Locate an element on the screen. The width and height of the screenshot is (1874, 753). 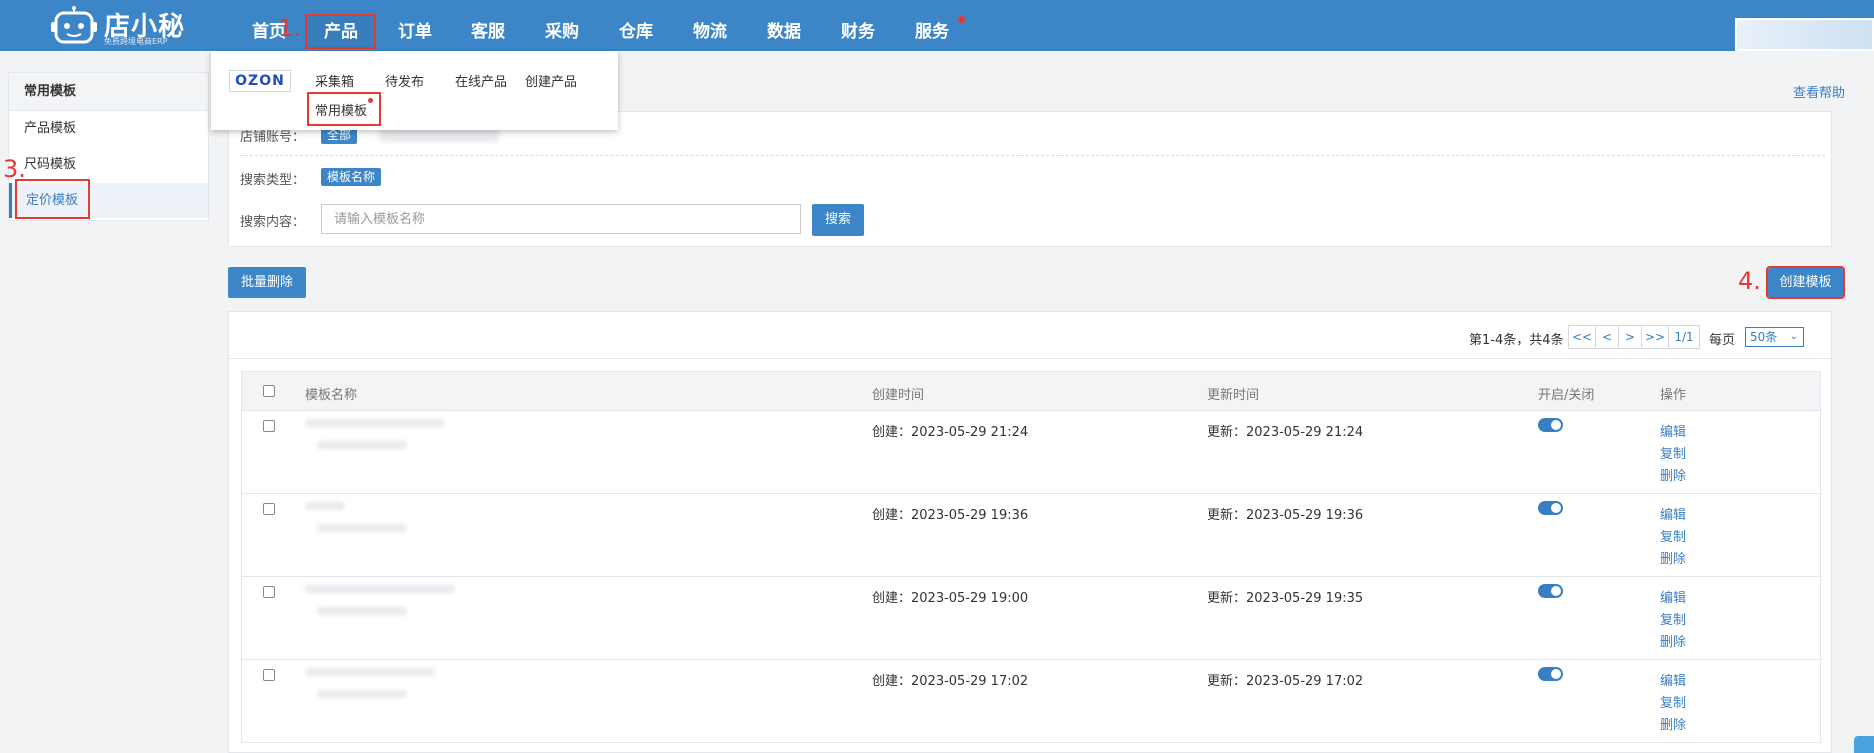
select-all-checkbox is located at coordinates (269, 391).